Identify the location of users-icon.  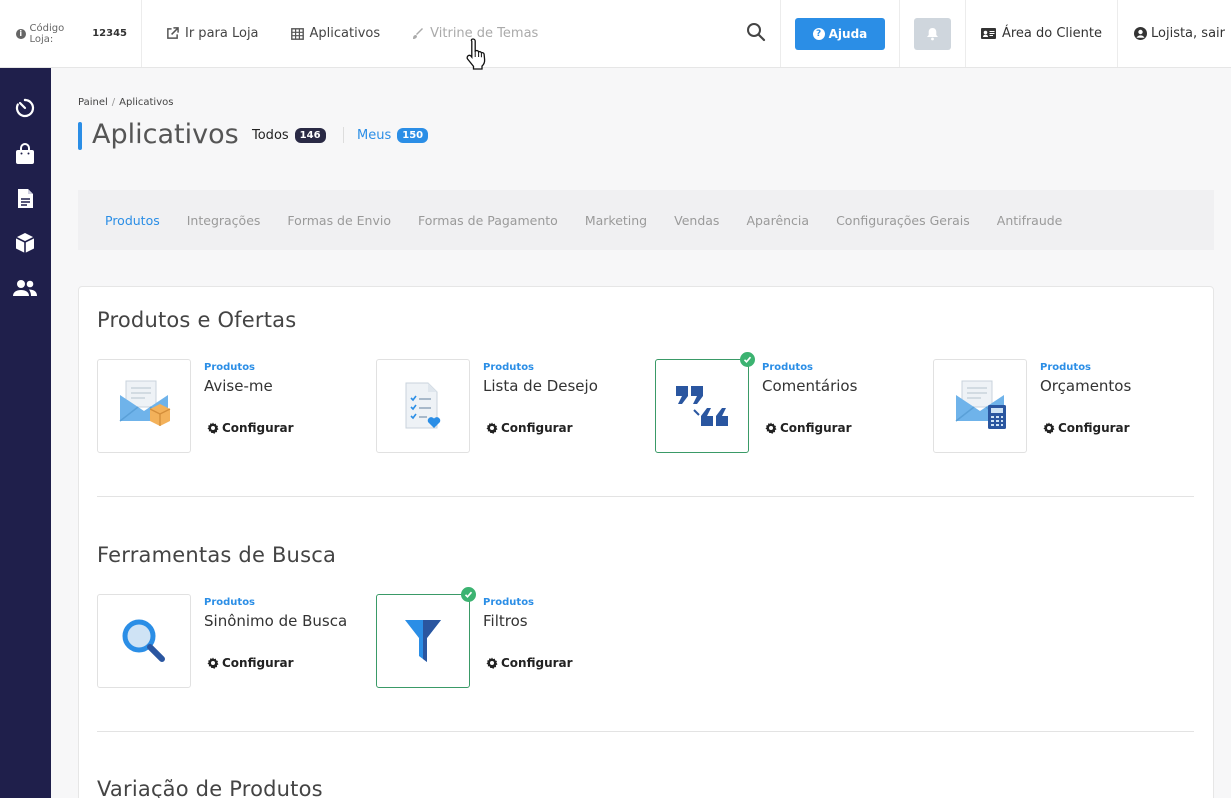
(25, 288).